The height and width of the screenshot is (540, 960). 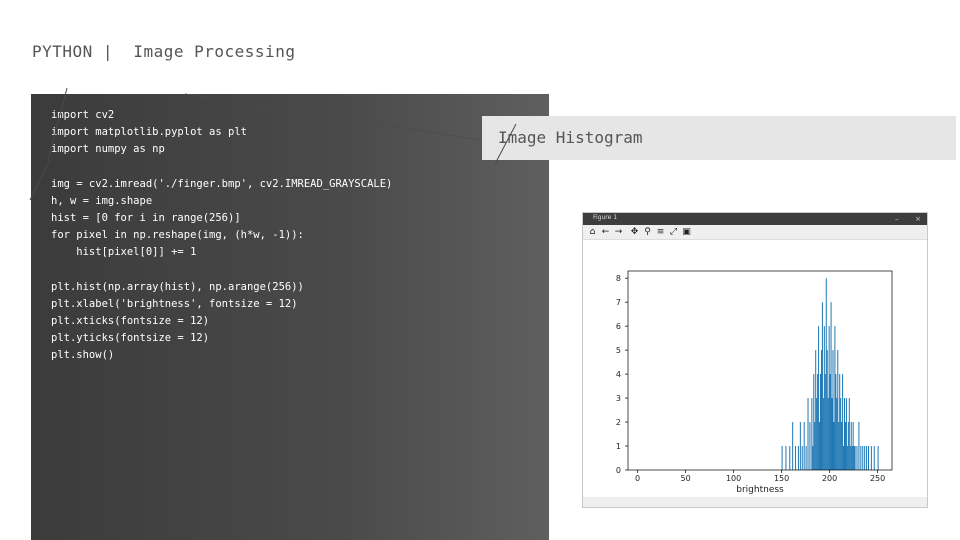 What do you see at coordinates (634, 232) in the screenshot?
I see `pan-icon: ✥` at bounding box center [634, 232].